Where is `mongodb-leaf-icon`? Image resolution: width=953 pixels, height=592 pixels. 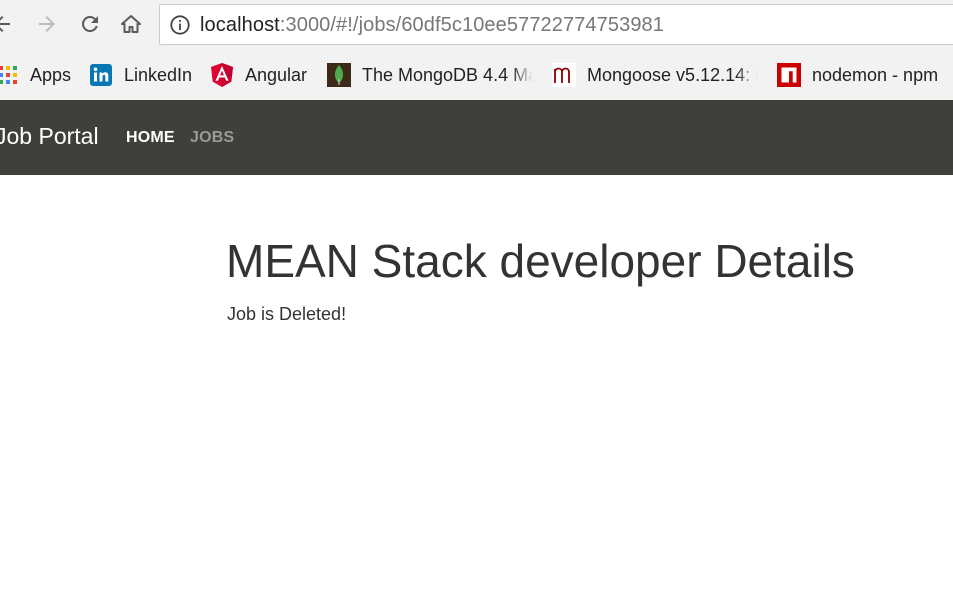 mongodb-leaf-icon is located at coordinates (339, 75).